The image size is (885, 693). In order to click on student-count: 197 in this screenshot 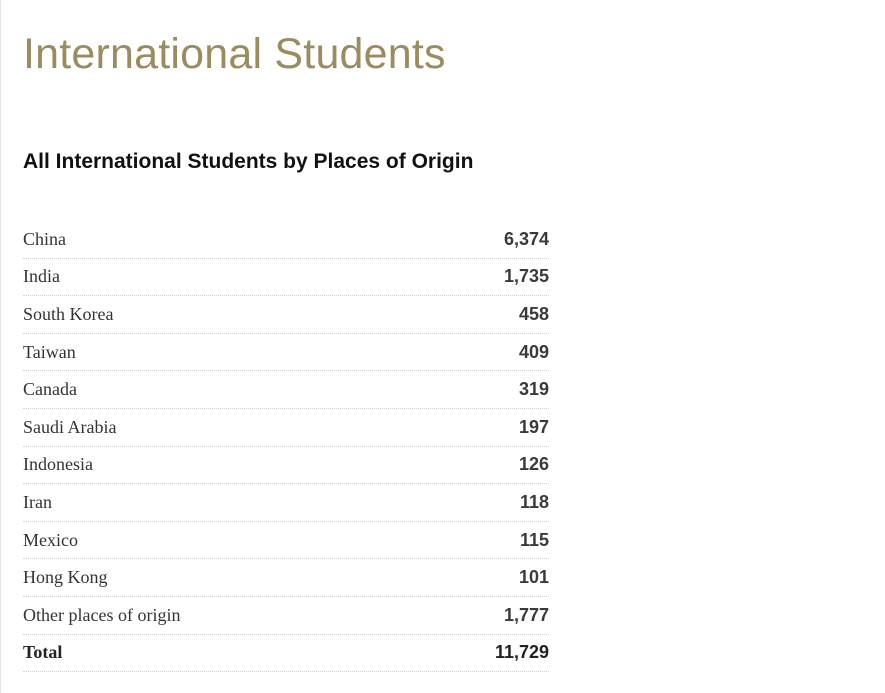, I will do `click(533, 426)`.